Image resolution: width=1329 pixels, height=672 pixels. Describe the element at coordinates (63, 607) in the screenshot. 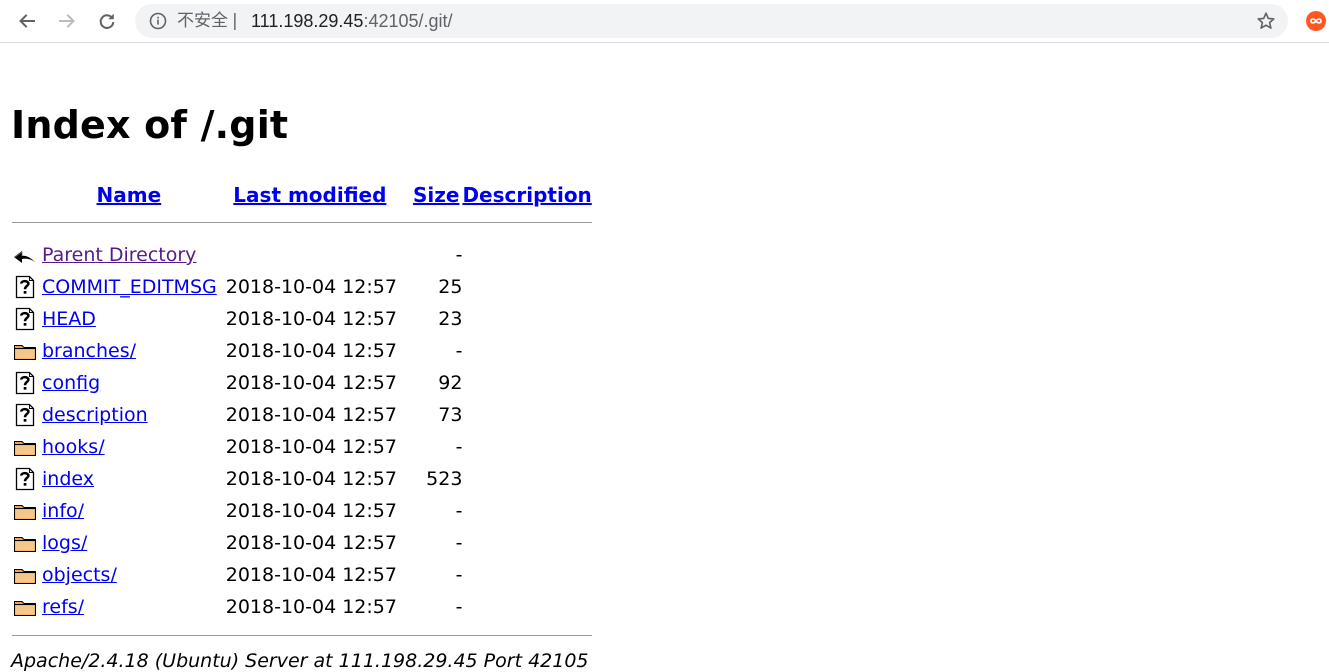

I see `file-link: refs/` at that location.